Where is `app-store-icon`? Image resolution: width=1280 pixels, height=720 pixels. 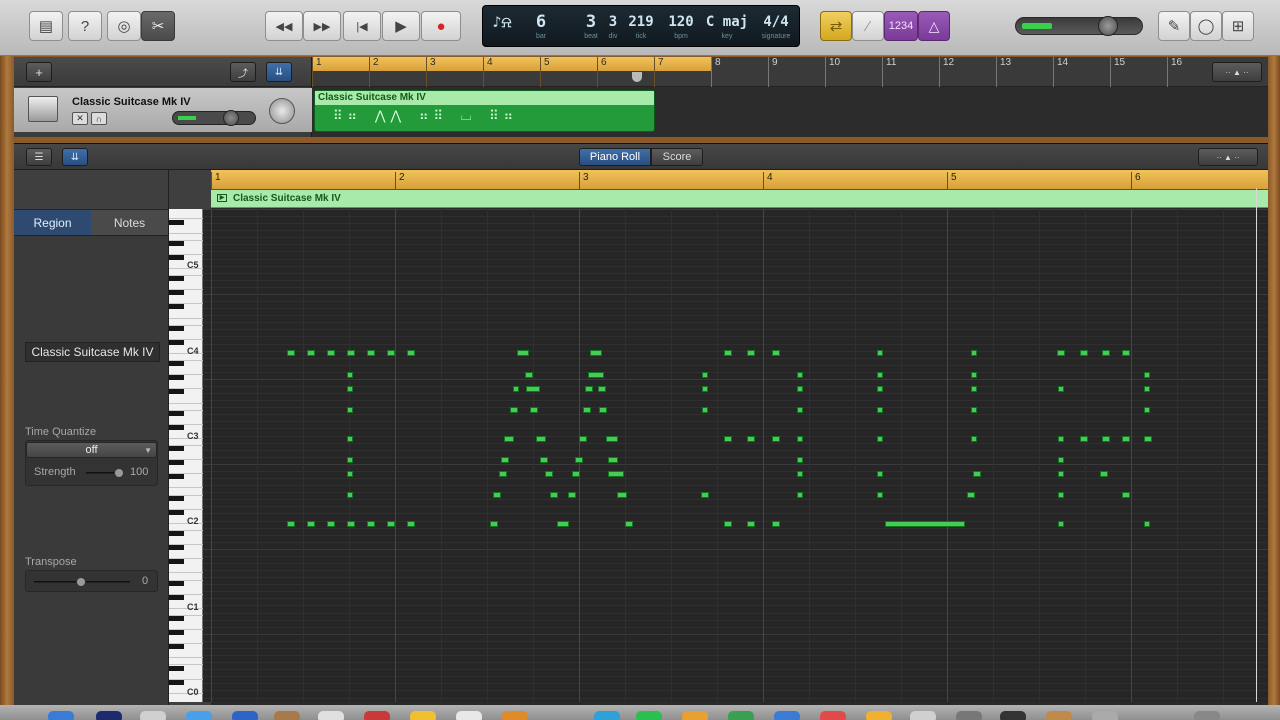
app-store-icon is located at coordinates (245, 715).